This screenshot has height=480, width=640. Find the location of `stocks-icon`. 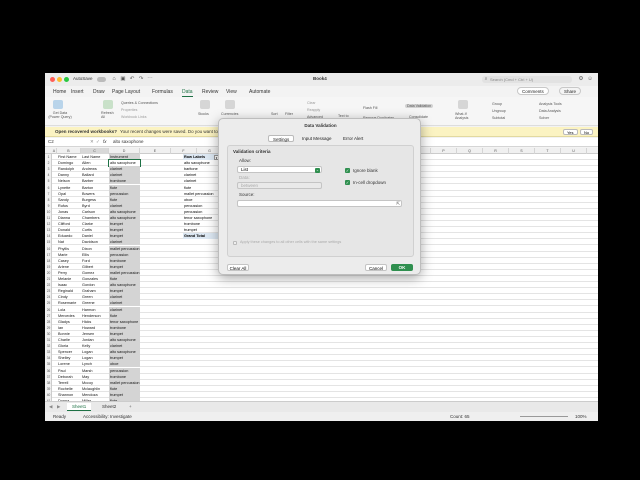

stocks-icon is located at coordinates (205, 104).